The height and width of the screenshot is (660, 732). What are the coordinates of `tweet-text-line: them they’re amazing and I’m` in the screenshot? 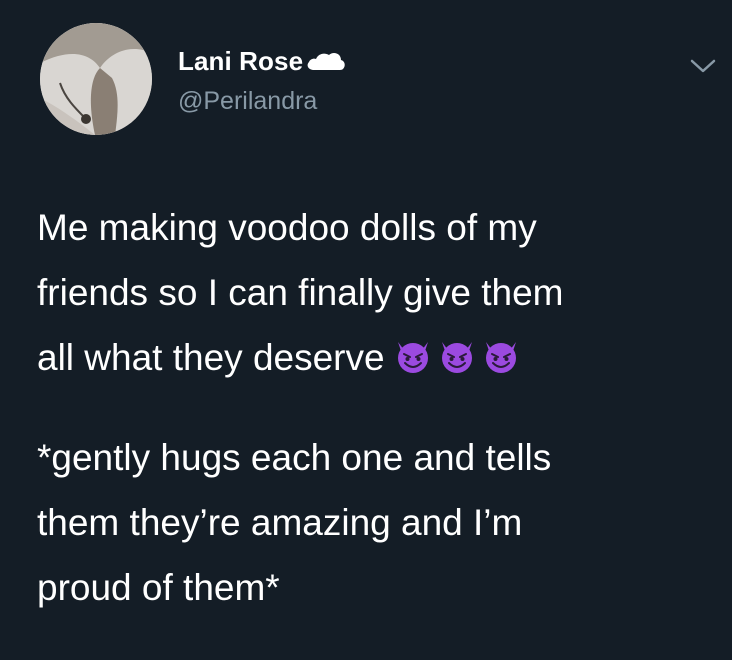 It's located at (280, 522).